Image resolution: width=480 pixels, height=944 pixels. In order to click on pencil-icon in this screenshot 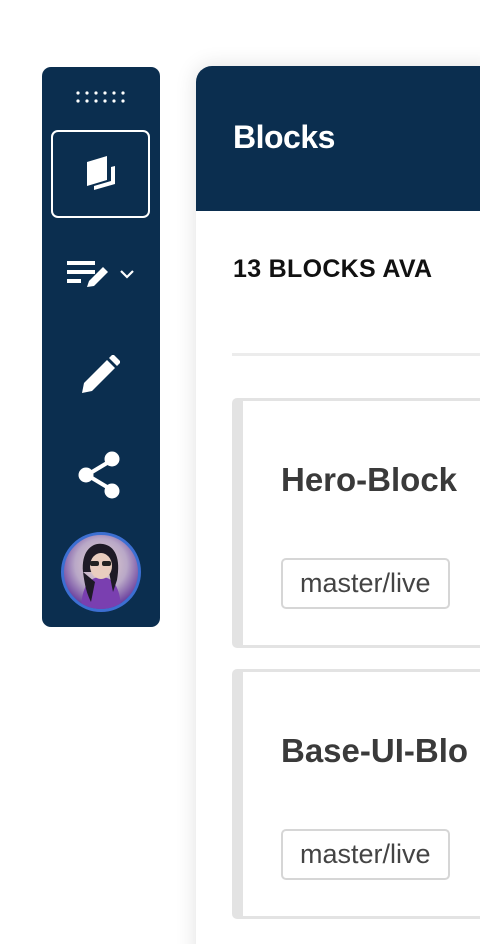, I will do `click(101, 374)`.